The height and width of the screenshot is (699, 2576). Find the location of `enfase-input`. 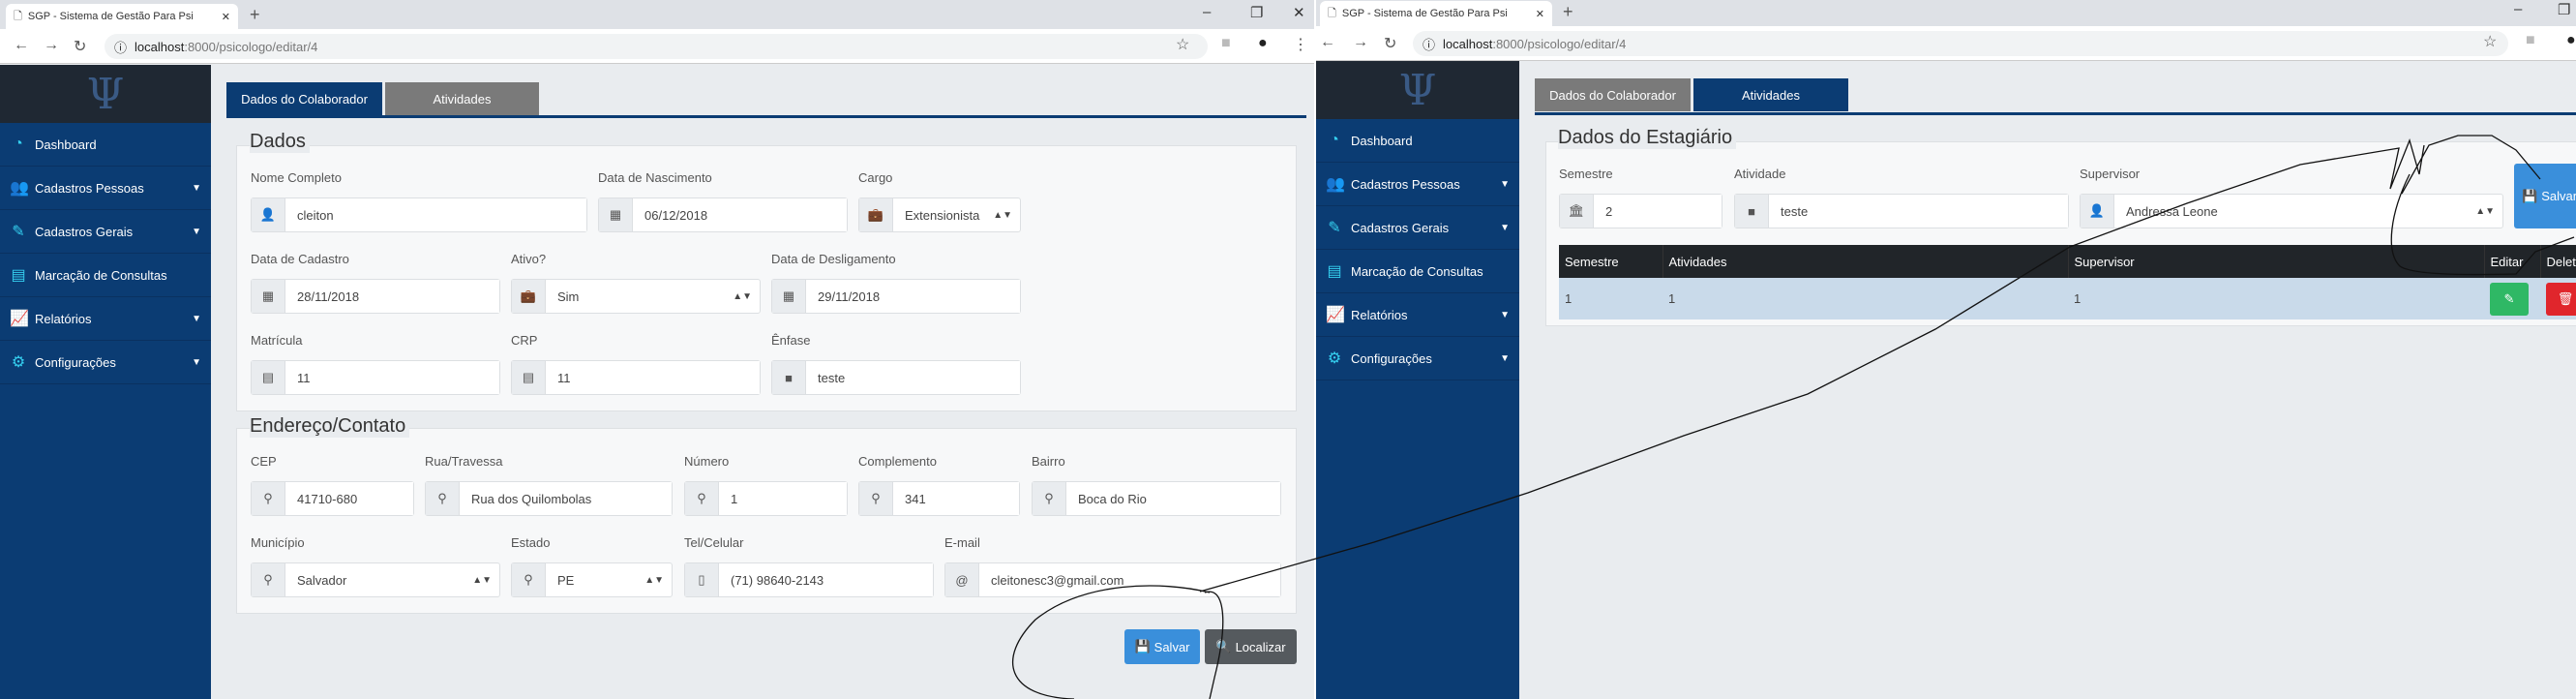

enfase-input is located at coordinates (913, 377).